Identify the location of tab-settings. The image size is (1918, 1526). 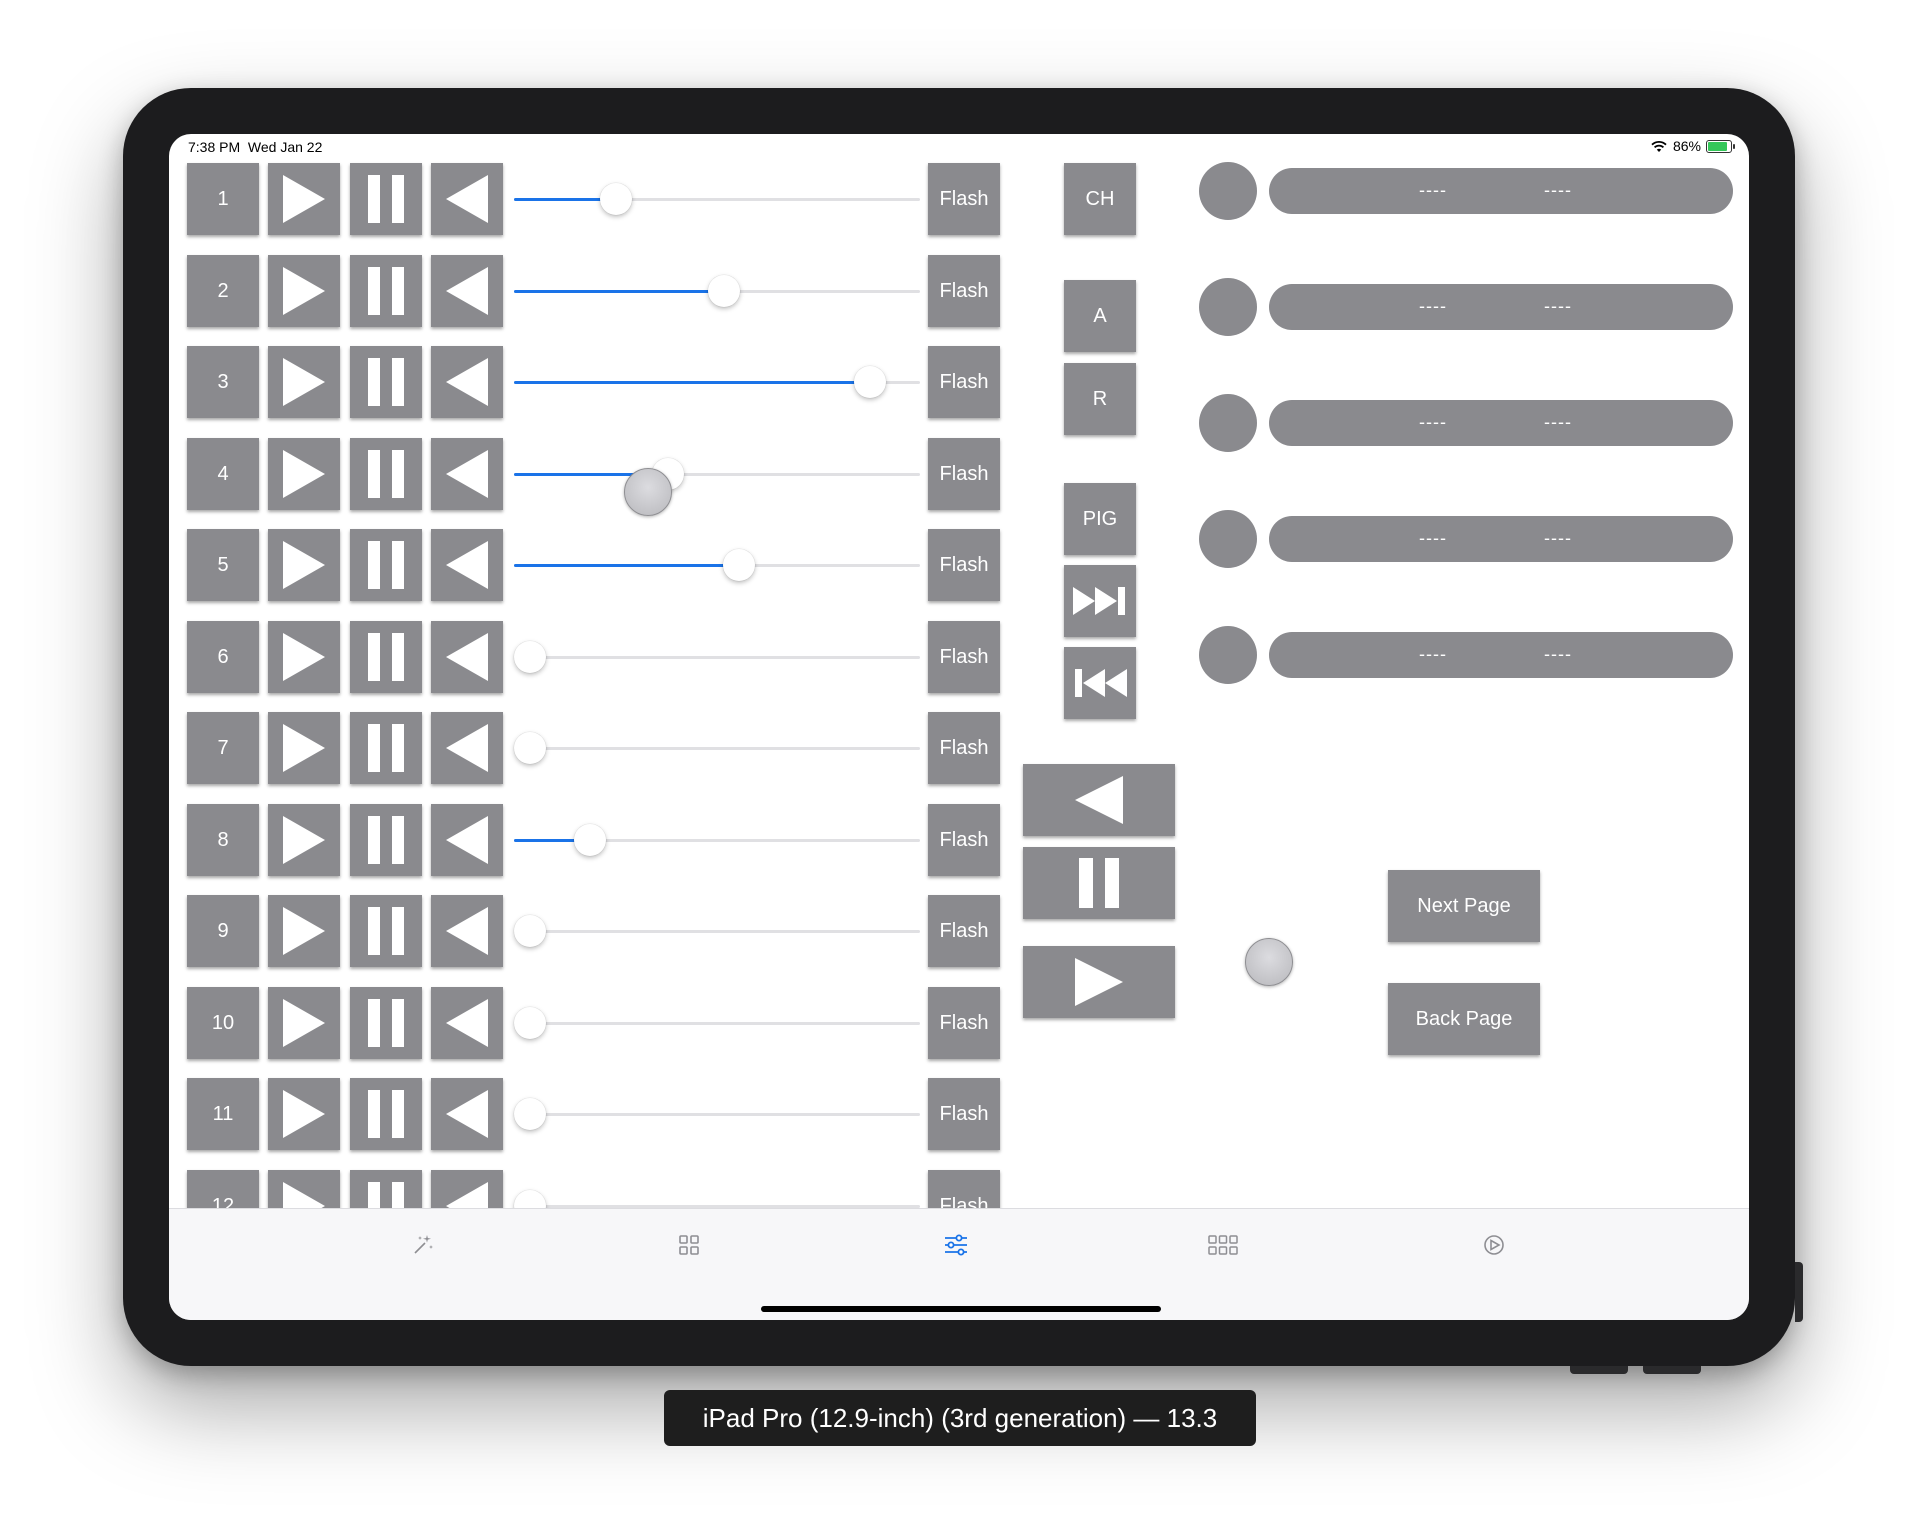
(1494, 1245).